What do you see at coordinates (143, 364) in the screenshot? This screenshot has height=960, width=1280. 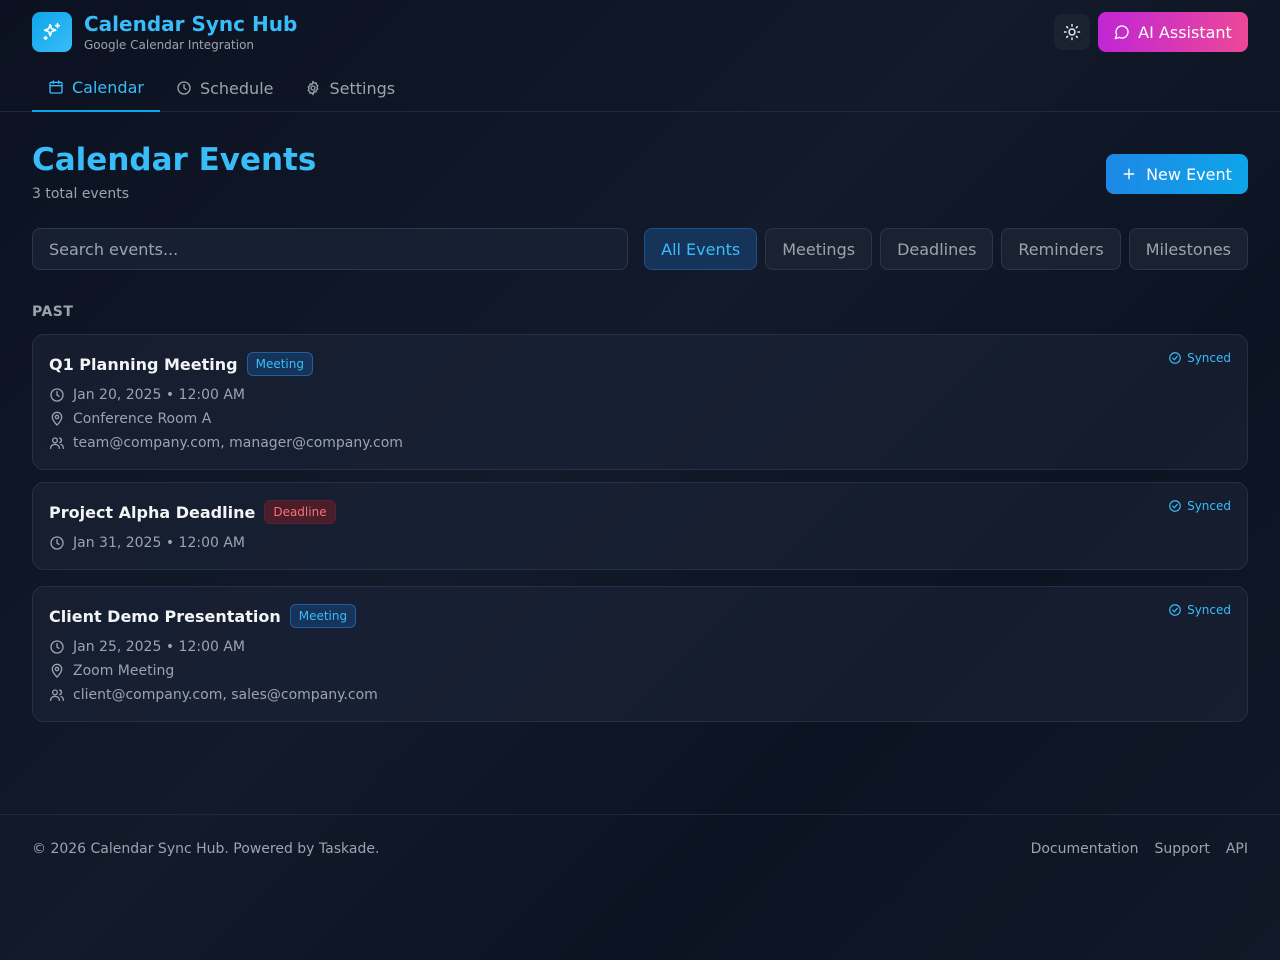 I see `event-title: Q1 Planning Meeting` at bounding box center [143, 364].